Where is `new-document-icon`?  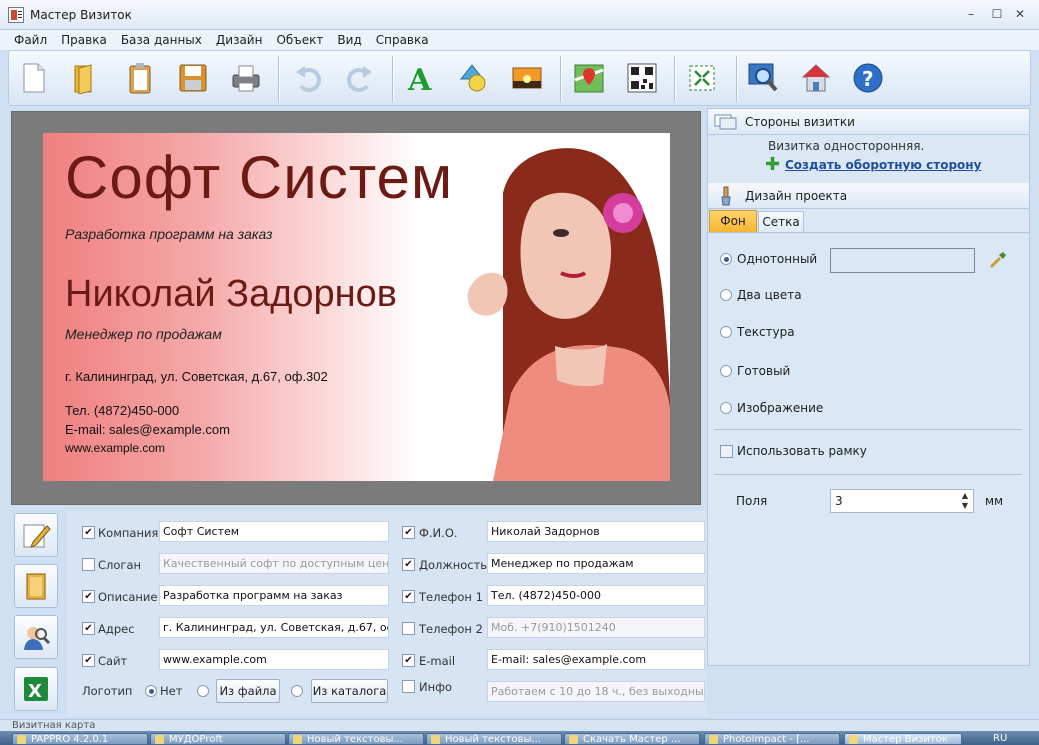
new-document-icon is located at coordinates (34, 78).